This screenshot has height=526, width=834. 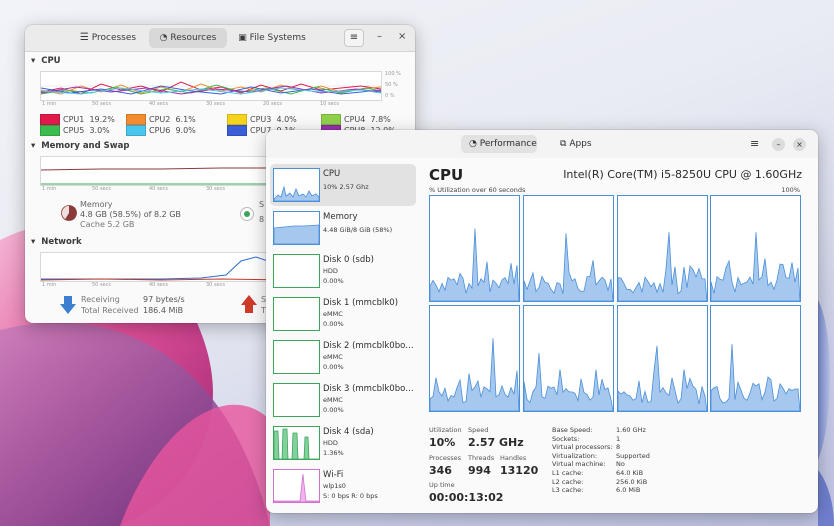 I want to click on cpu-name: CPU3, so click(x=261, y=119).